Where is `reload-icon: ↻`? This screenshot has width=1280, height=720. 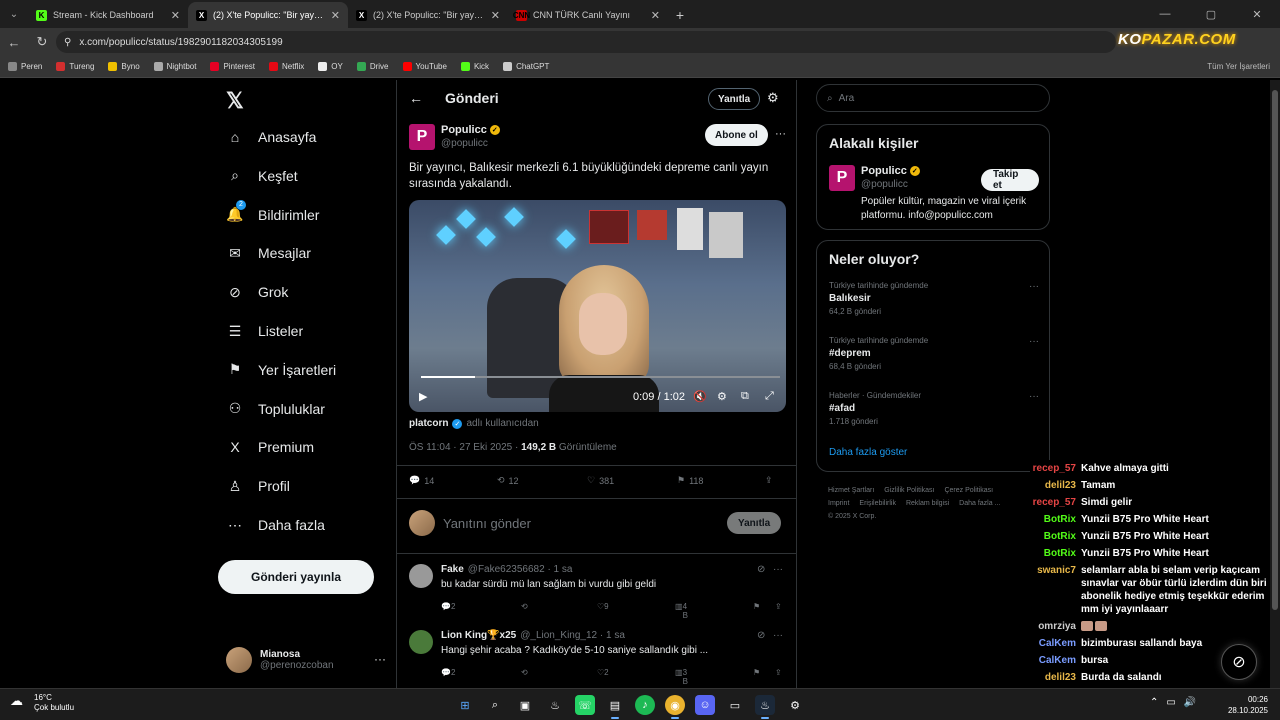
reload-icon: ↻ is located at coordinates (42, 42).